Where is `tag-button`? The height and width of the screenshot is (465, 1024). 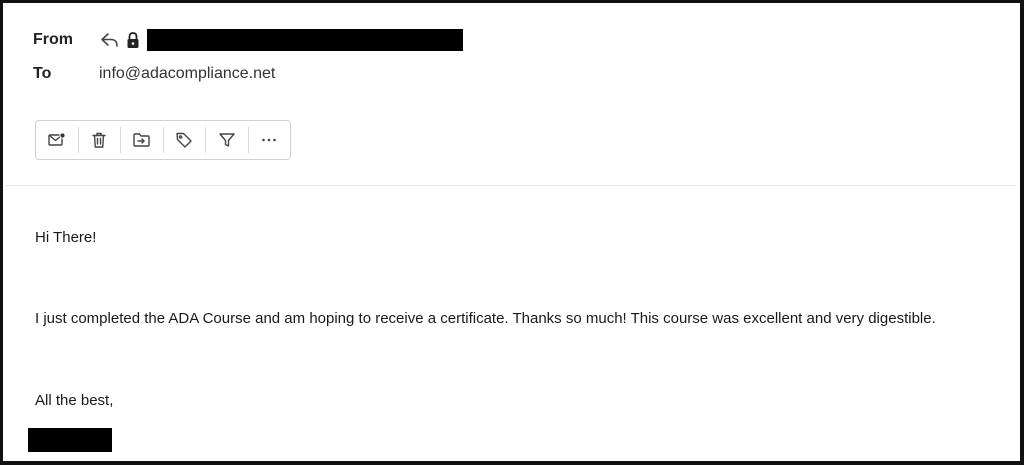
tag-button is located at coordinates (185, 140).